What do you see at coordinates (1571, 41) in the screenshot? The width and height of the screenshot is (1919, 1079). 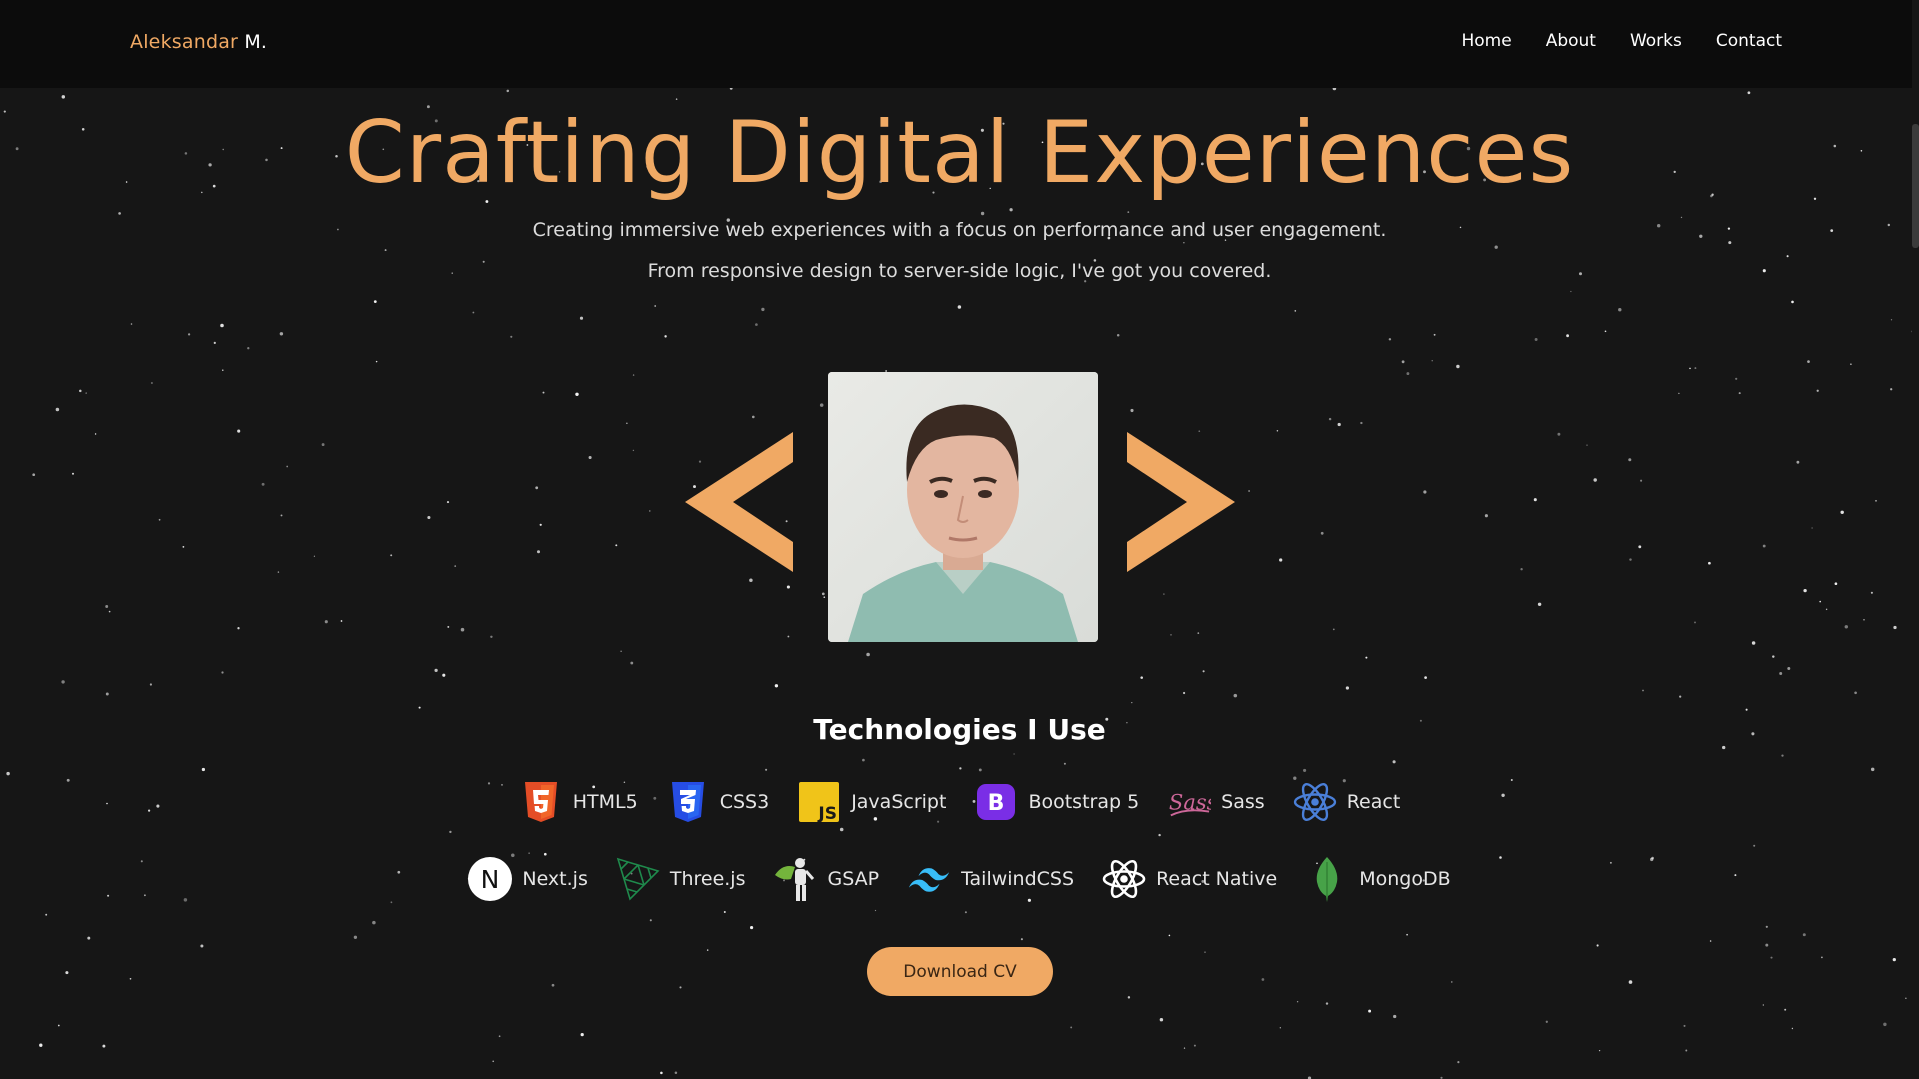 I see `nav-link-about: About` at bounding box center [1571, 41].